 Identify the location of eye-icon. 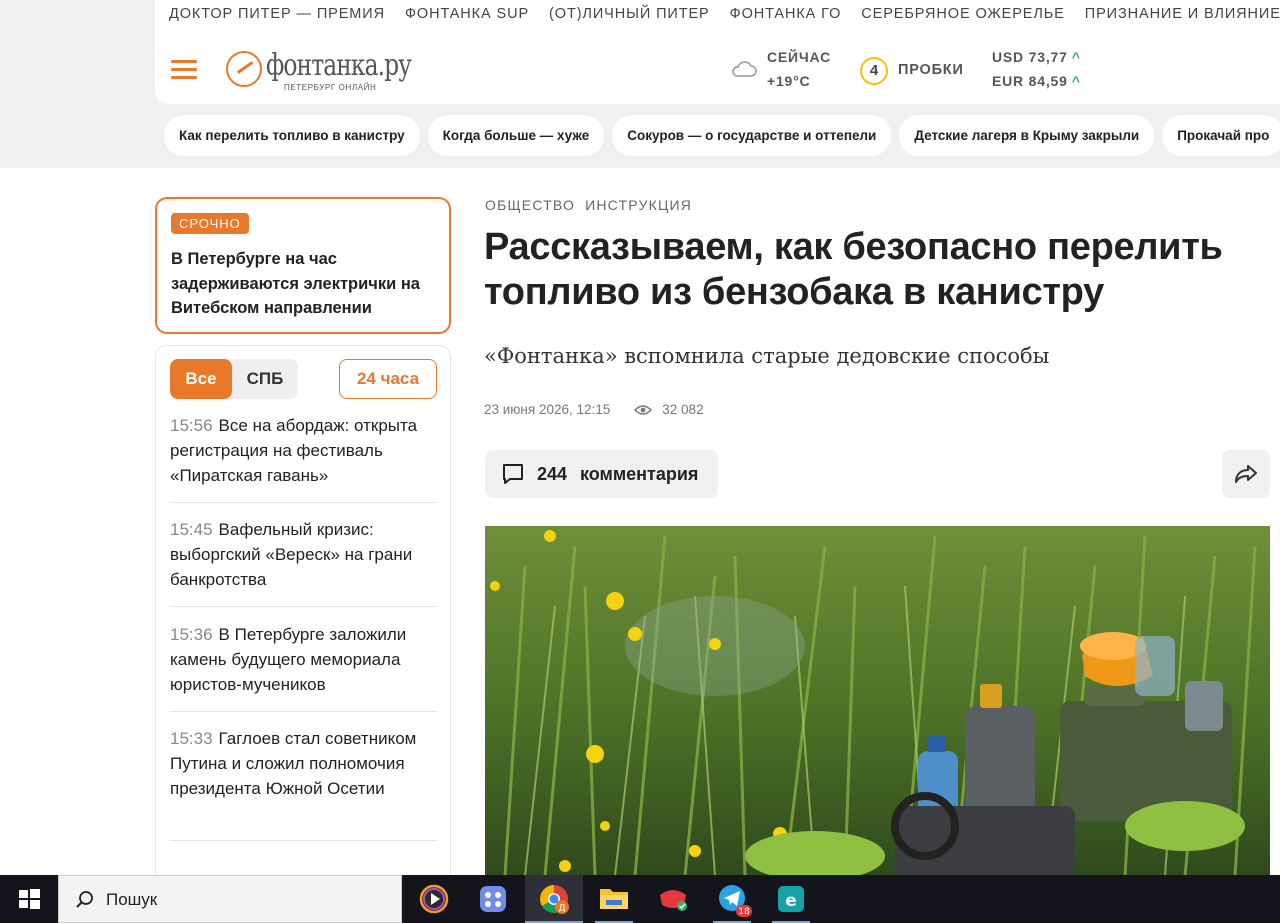
(643, 409).